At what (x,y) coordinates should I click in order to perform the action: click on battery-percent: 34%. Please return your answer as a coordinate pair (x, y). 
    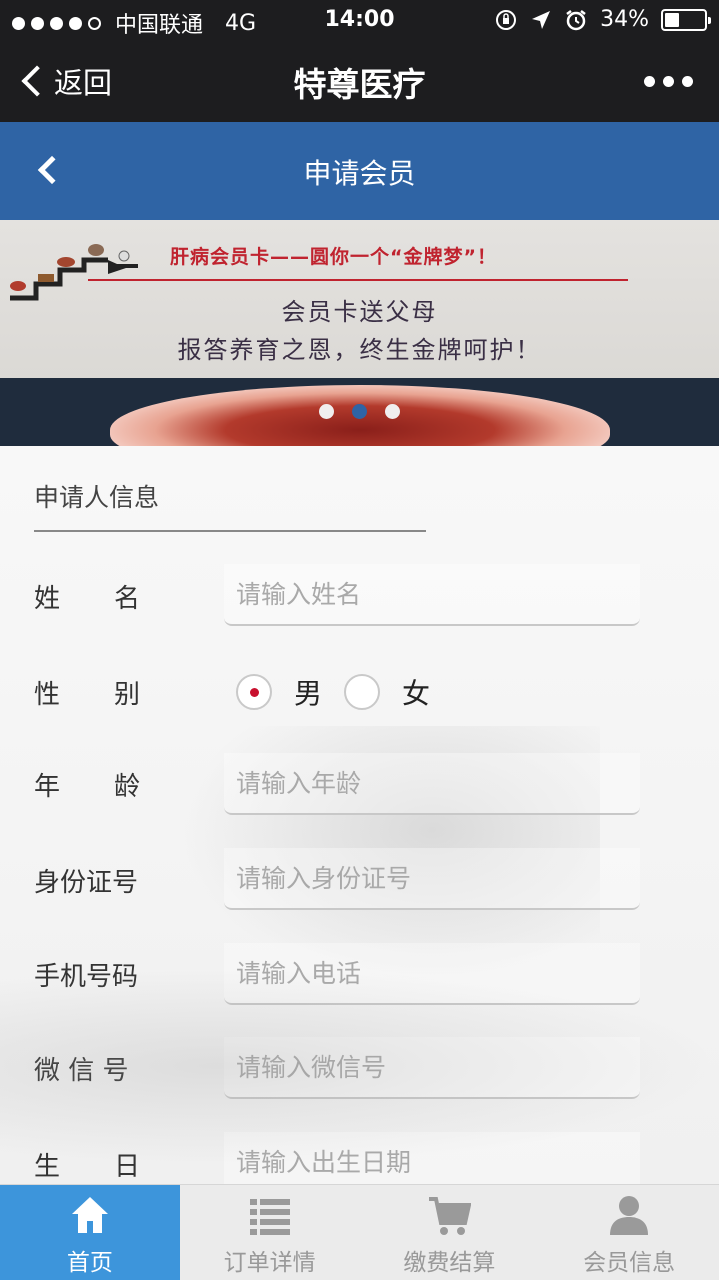
    Looking at the image, I should click on (624, 19).